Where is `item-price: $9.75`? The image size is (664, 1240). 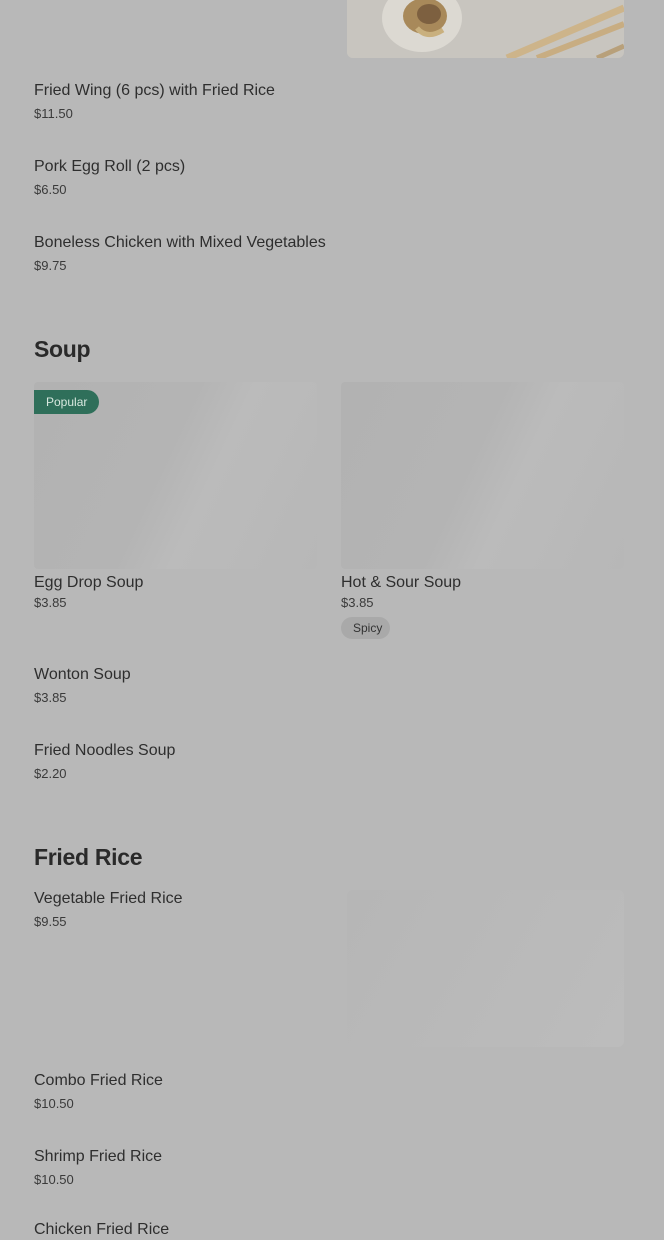
item-price: $9.75 is located at coordinates (50, 265).